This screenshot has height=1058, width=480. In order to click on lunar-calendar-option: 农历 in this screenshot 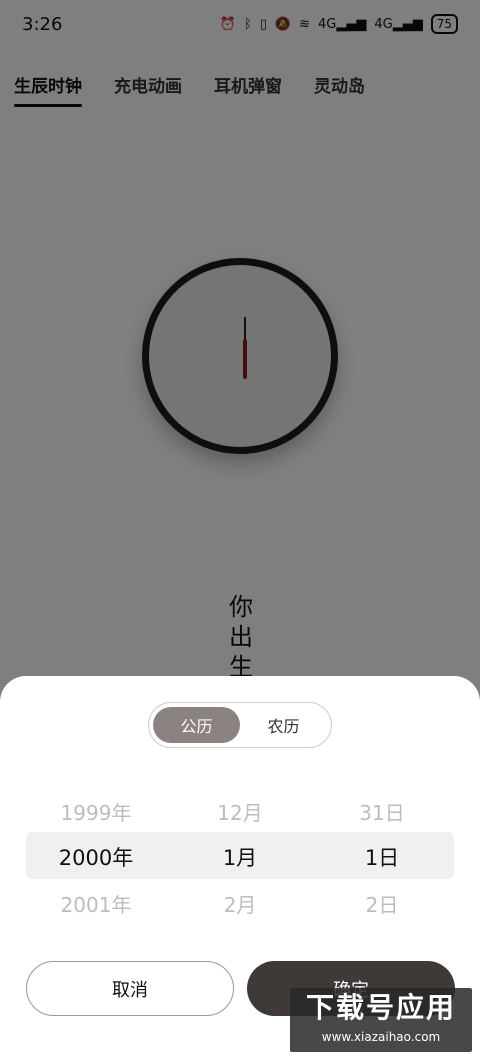, I will do `click(283, 725)`.